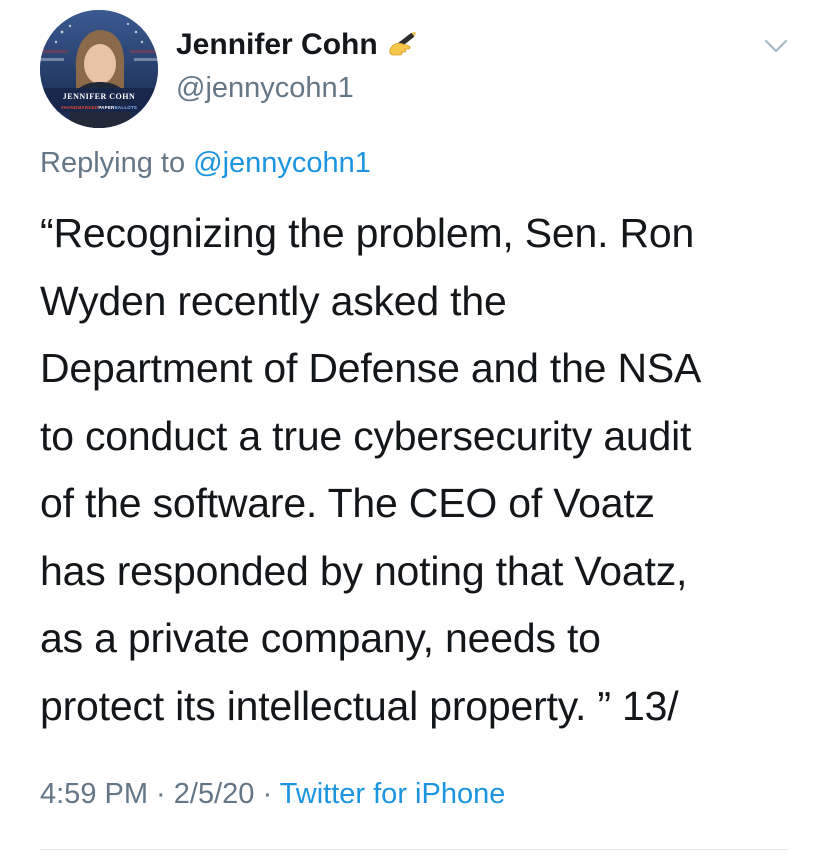  I want to click on author-display-name: Jennifer Cohn, so click(298, 47).